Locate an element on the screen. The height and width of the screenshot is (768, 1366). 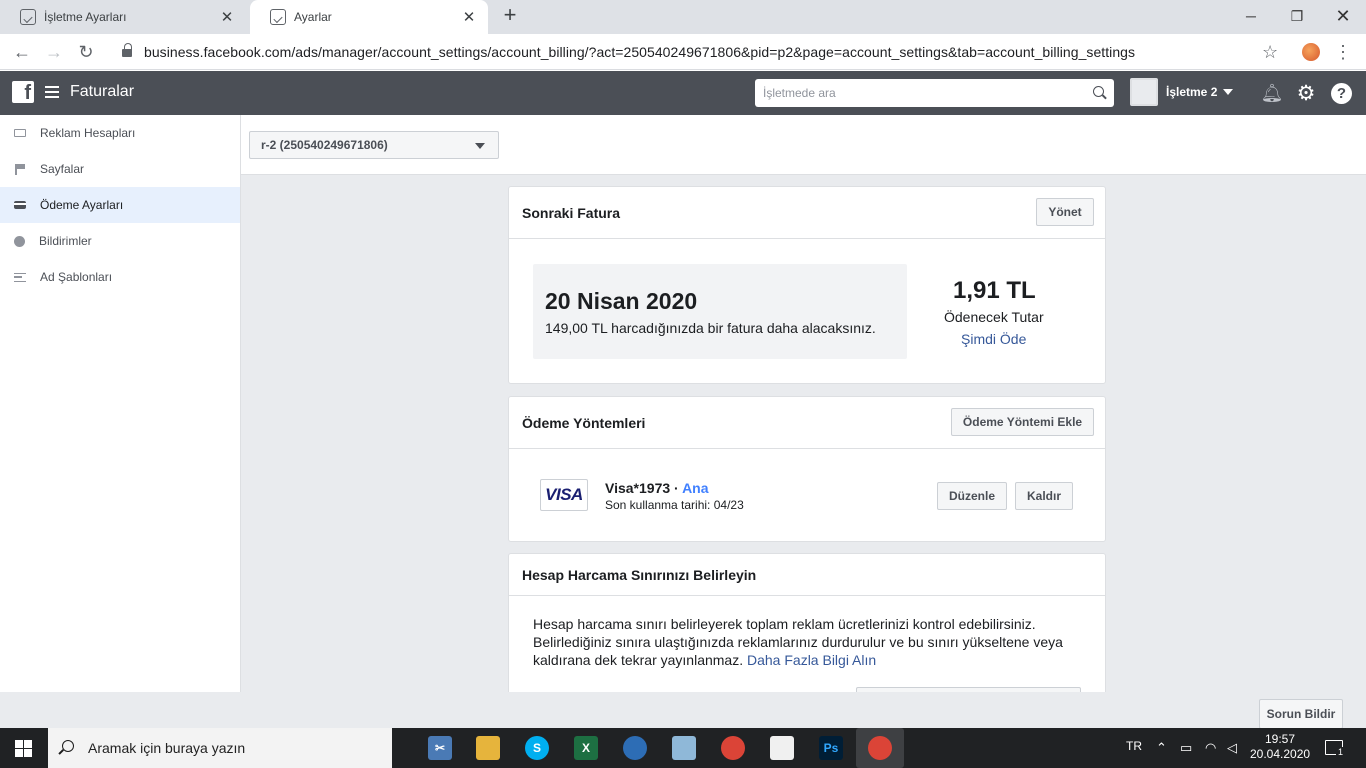
browser-menu-icon: ⋮ is located at coordinates (1343, 52).